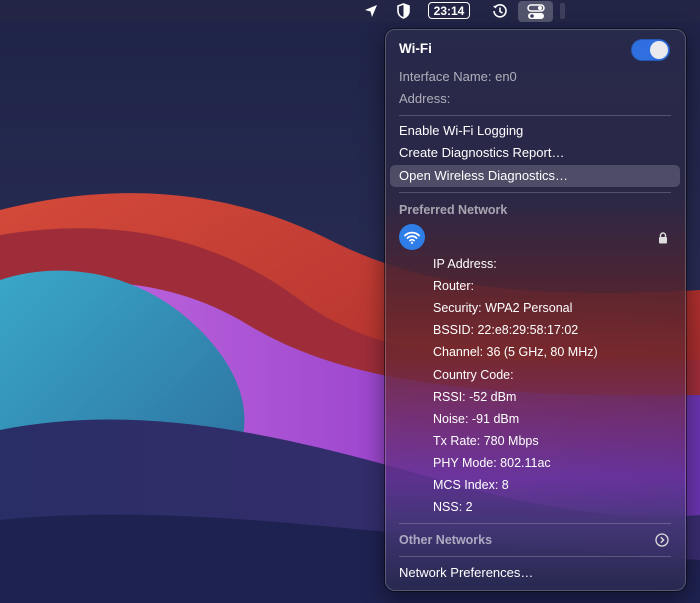 The height and width of the screenshot is (603, 700). What do you see at coordinates (453, 507) in the screenshot?
I see `detail-nss: NSS: 2` at bounding box center [453, 507].